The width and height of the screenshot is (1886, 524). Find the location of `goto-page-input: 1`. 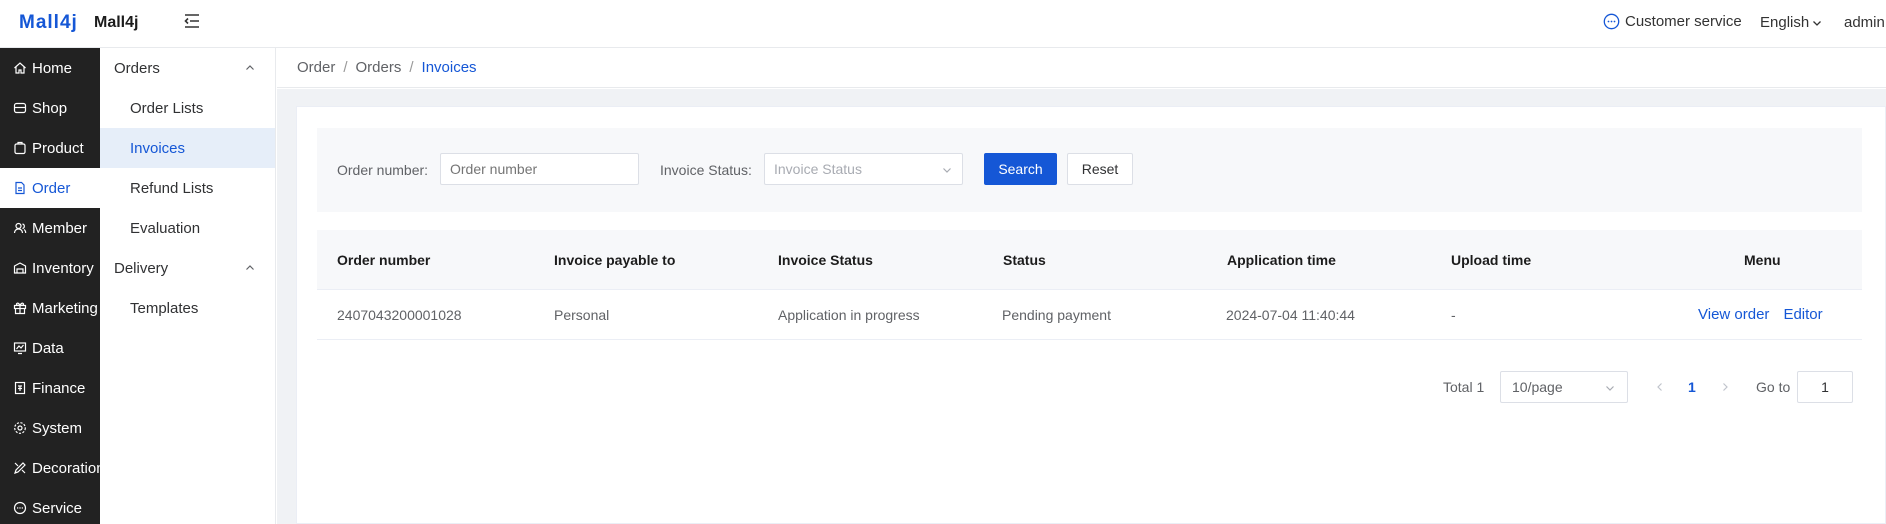

goto-page-input: 1 is located at coordinates (1825, 387).